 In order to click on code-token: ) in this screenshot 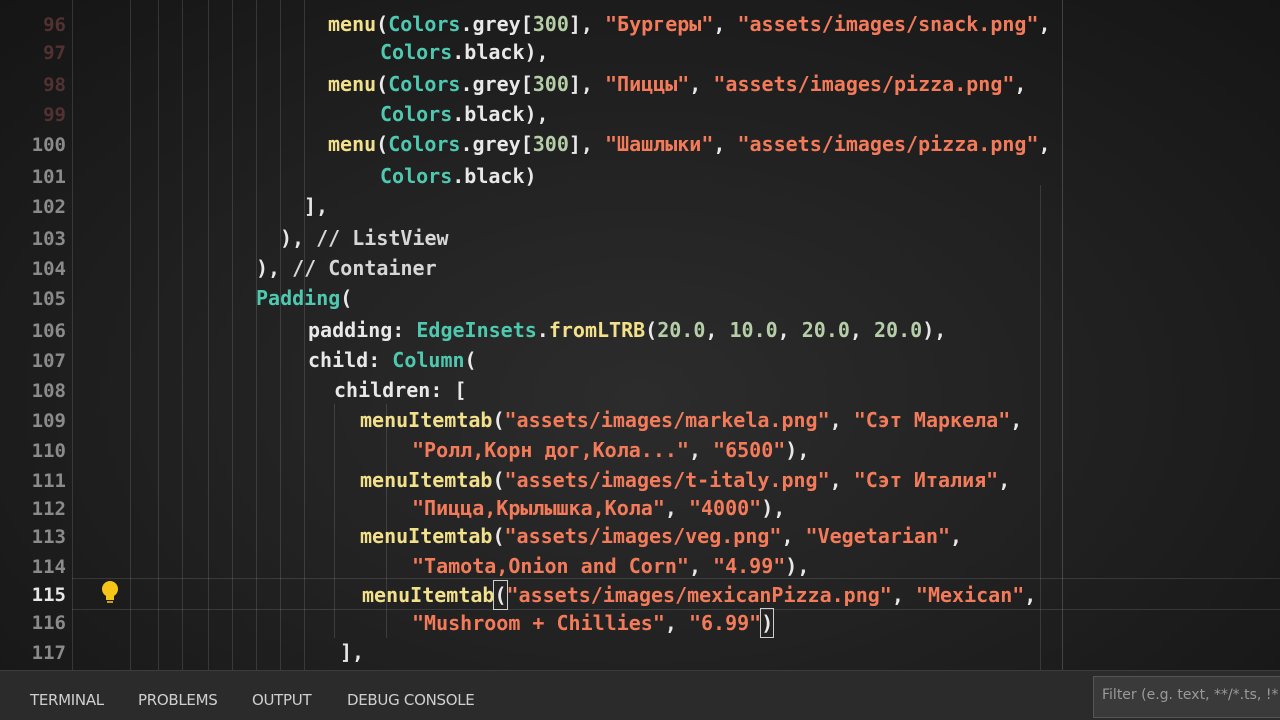, I will do `click(530, 176)`.